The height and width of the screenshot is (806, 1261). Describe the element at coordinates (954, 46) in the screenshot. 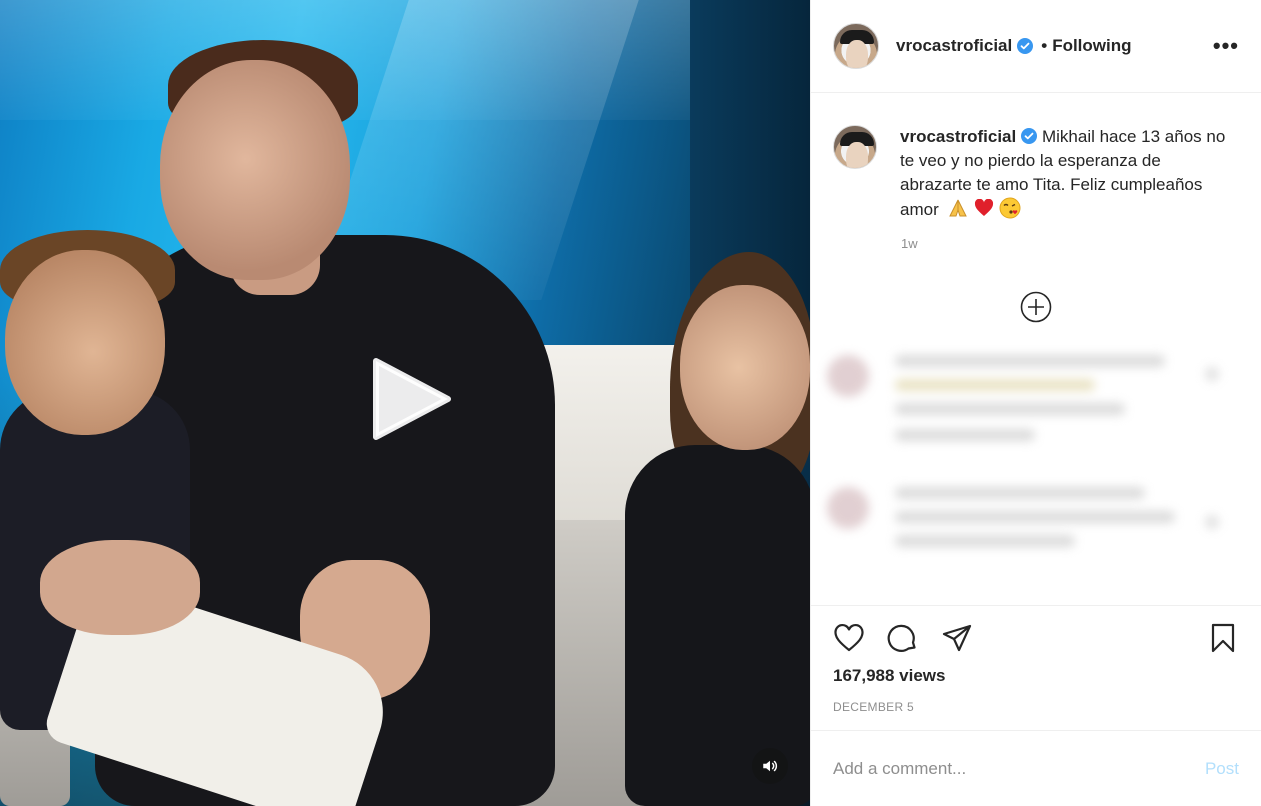

I see `username-link: vrocastroficial` at that location.